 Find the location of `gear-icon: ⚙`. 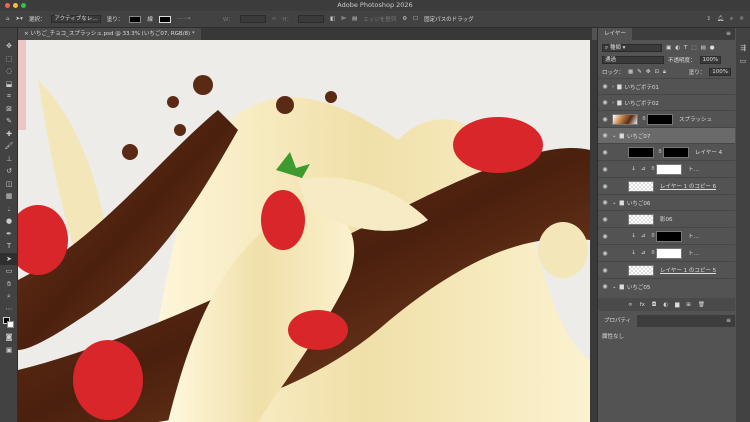

gear-icon: ⚙ is located at coordinates (404, 19).